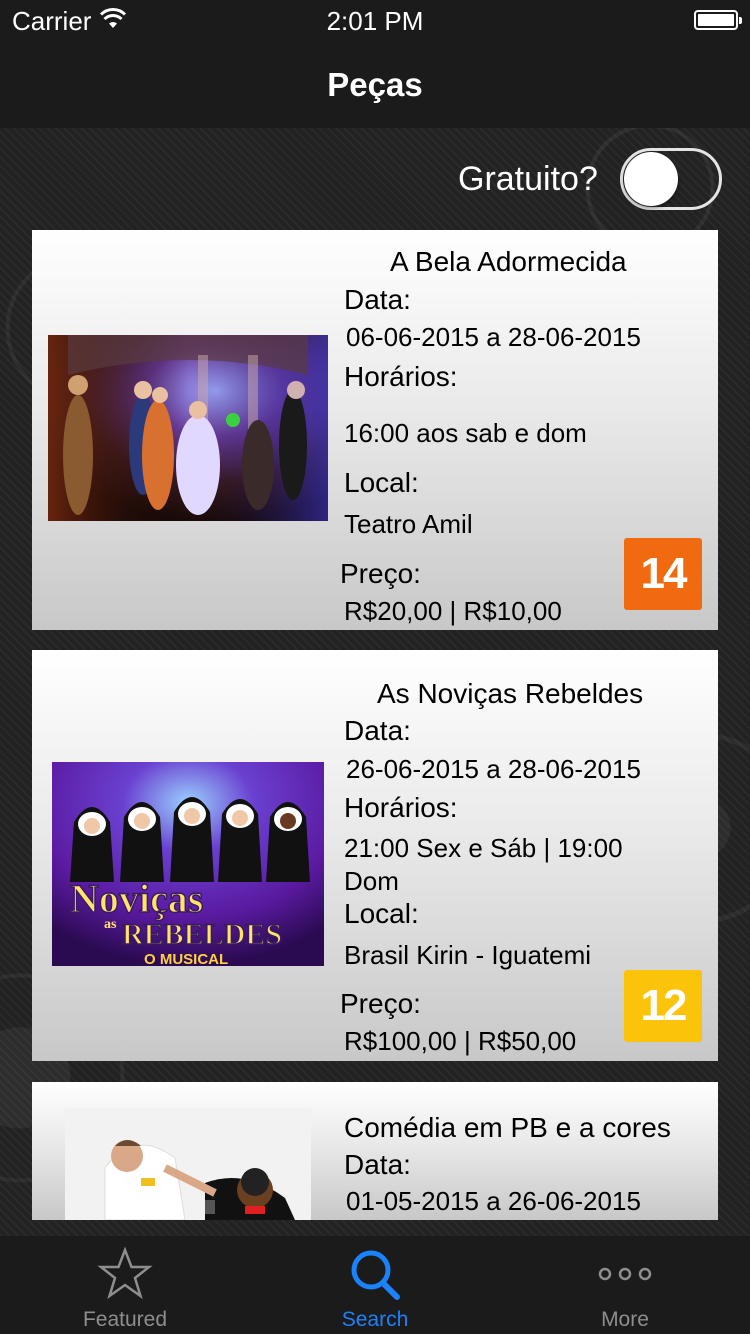 The width and height of the screenshot is (750, 1334). I want to click on tab-bar: Featured Search More, so click(375, 1285).